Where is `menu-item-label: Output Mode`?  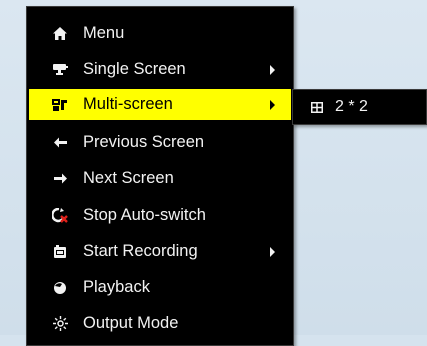
menu-item-label: Output Mode is located at coordinates (131, 323).